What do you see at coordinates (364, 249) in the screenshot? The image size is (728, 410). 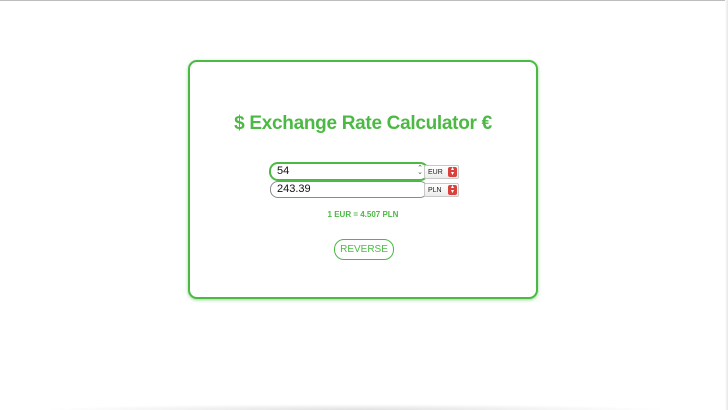 I see `reverse-button: REVERSE` at bounding box center [364, 249].